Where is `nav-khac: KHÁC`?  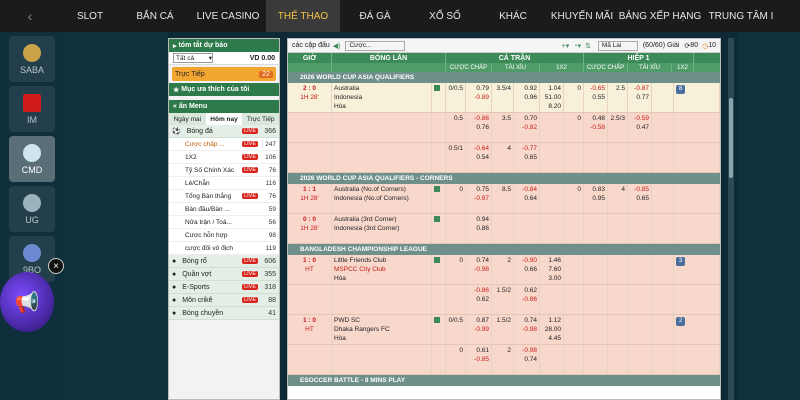
nav-khac: KHÁC is located at coordinates (513, 16).